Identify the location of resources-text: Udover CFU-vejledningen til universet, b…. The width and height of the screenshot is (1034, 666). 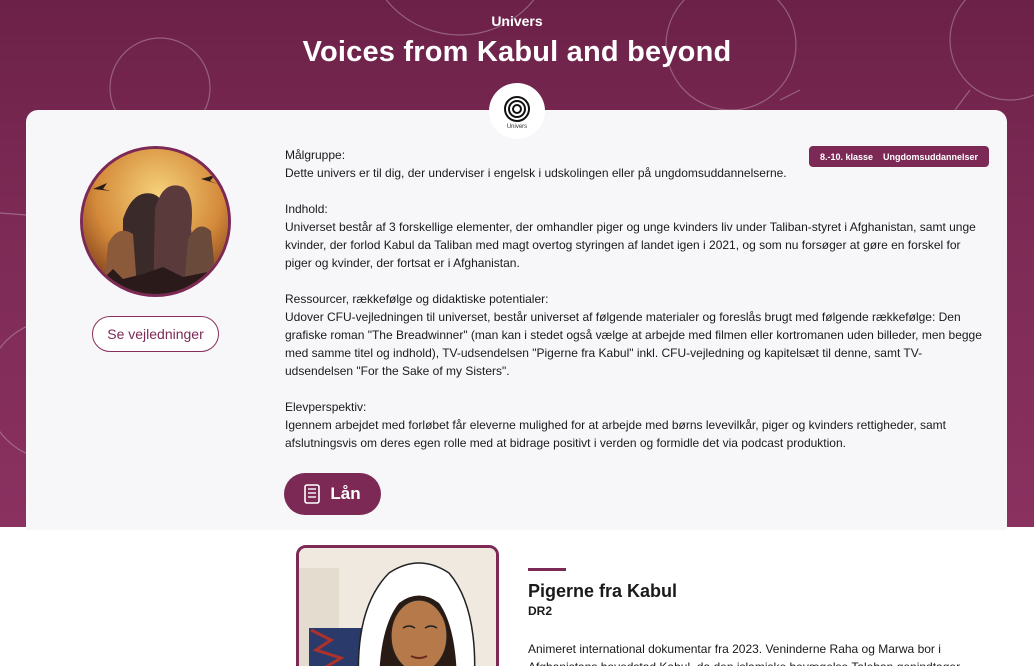
(633, 344).